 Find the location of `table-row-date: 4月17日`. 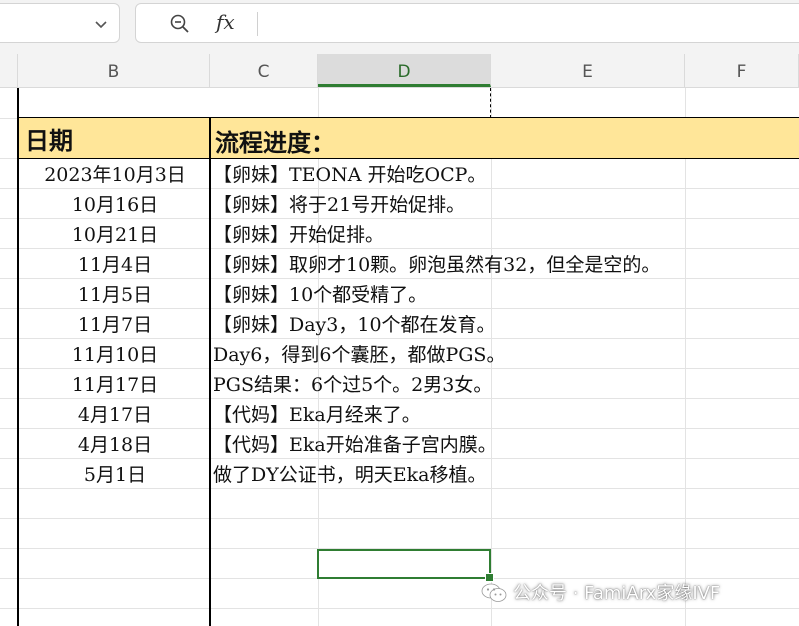

table-row-date: 4月17日 is located at coordinates (115, 415).